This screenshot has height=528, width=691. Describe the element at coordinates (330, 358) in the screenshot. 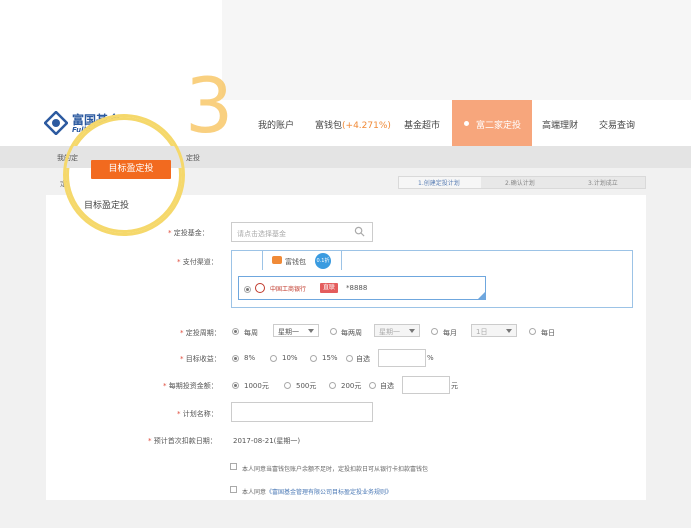

I see `target-15-label: 15%` at that location.